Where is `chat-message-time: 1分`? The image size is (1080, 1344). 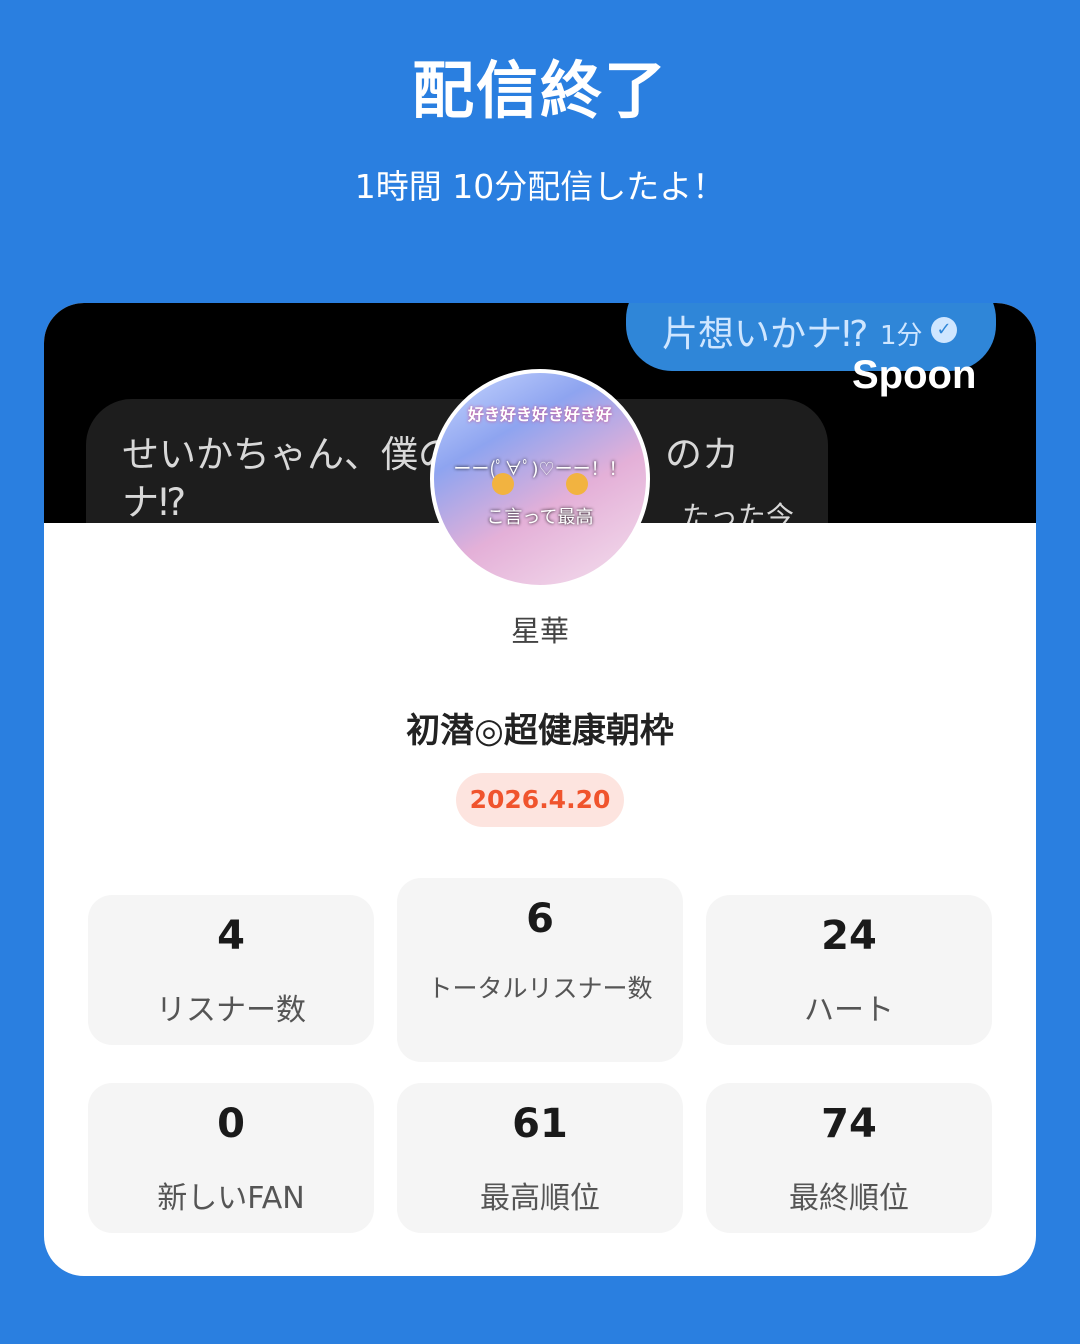
chat-message-time: 1分 is located at coordinates (901, 336).